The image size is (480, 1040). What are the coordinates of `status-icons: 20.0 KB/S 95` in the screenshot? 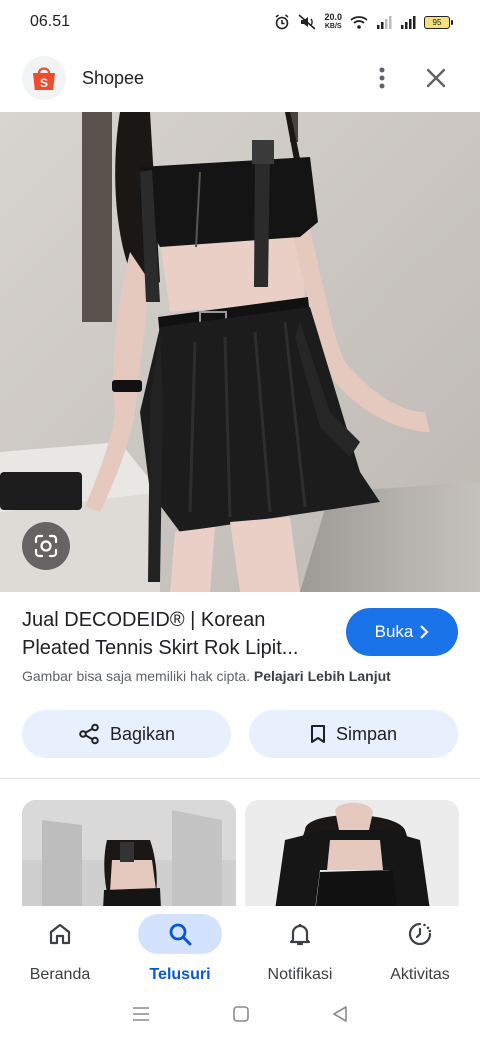 It's located at (363, 22).